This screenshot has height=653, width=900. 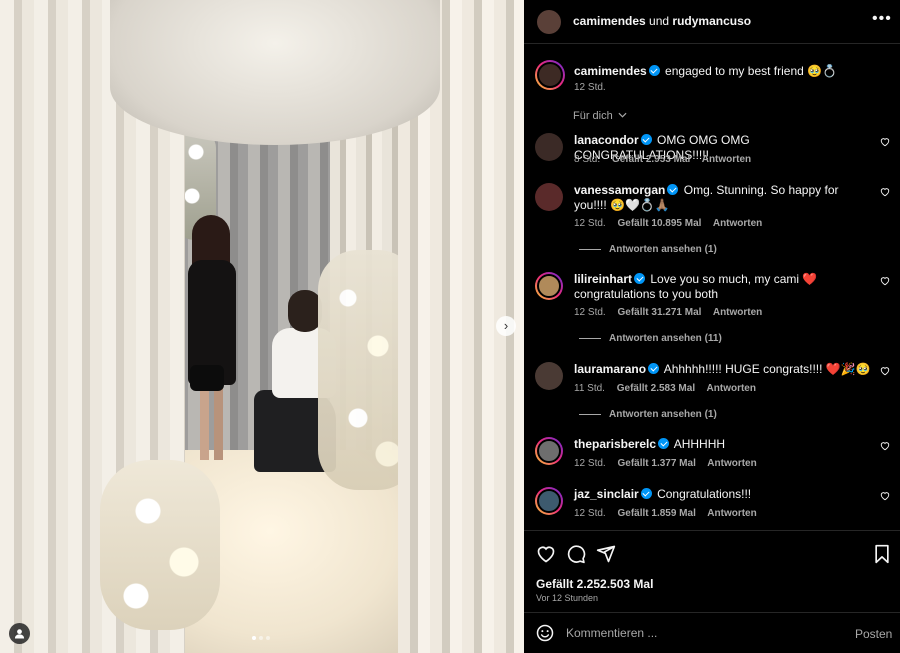 I want to click on actions-divider, so click(x=712, y=530).